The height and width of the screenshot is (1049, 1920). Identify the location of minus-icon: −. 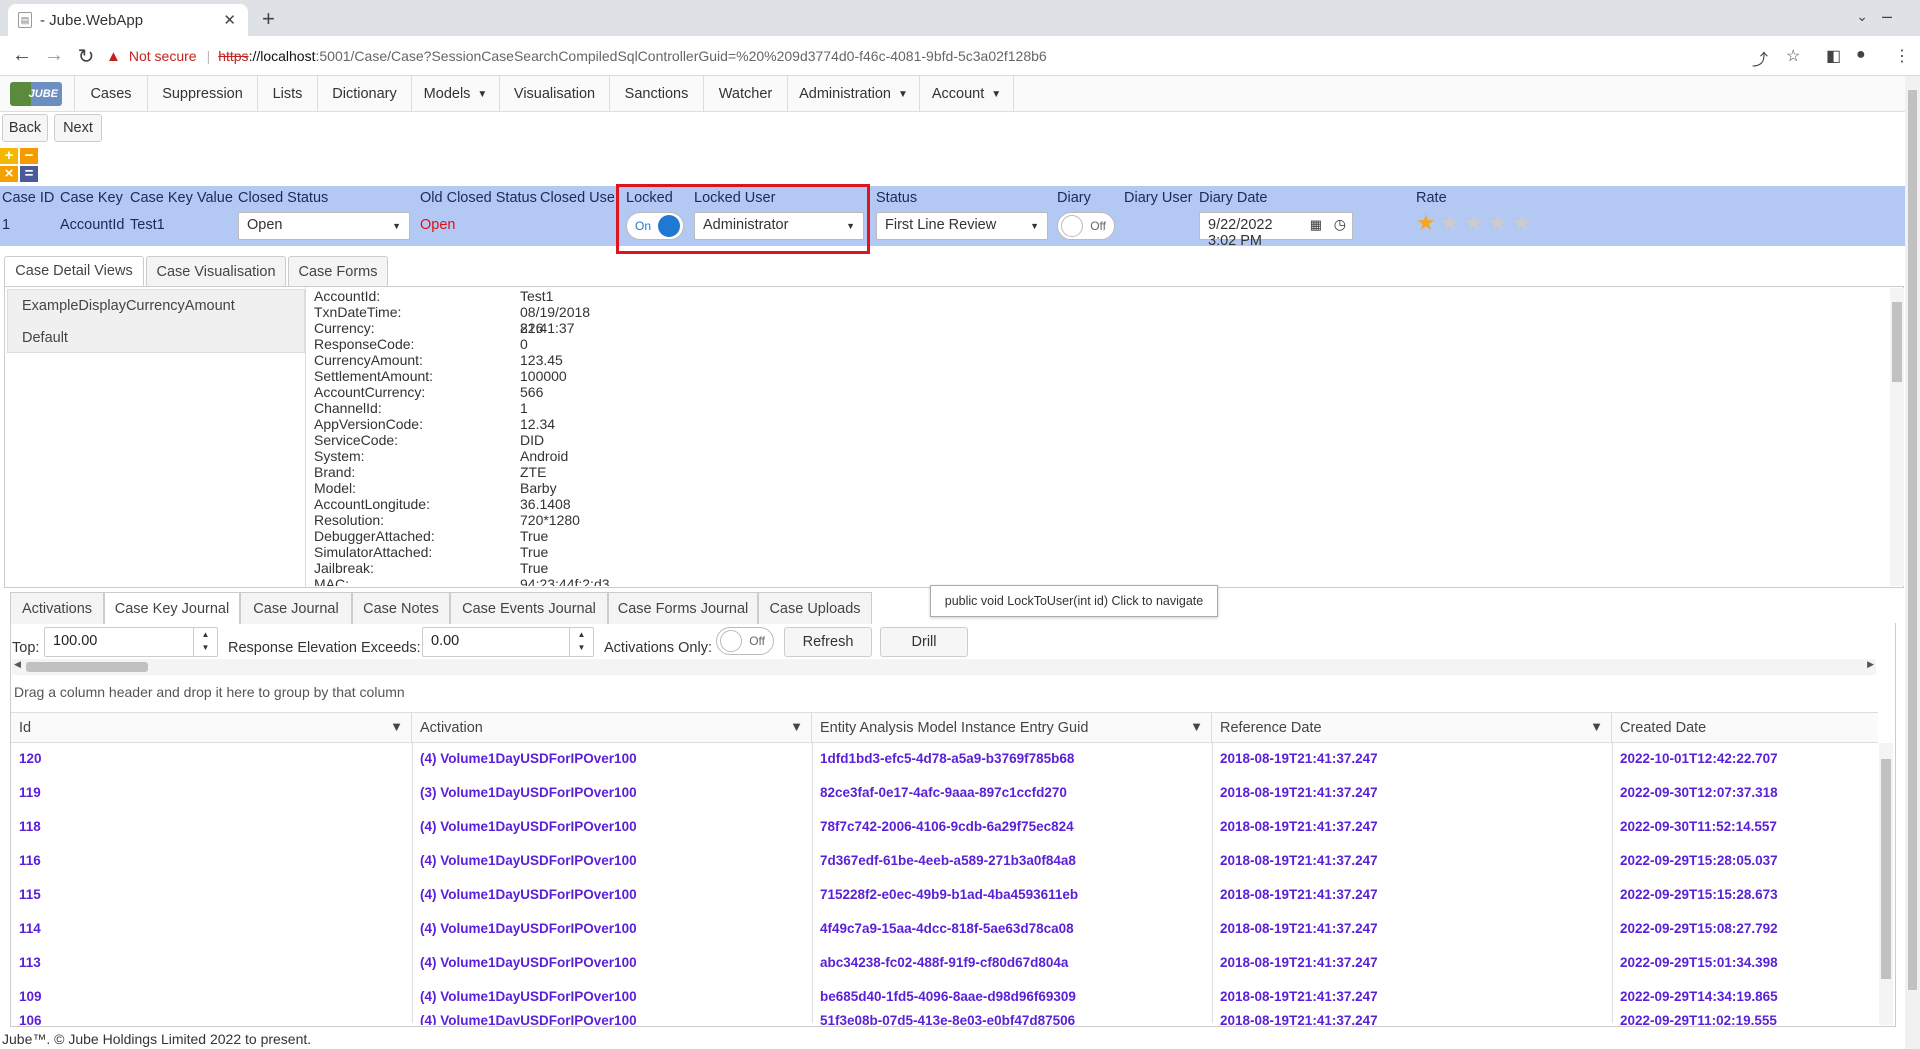
(29, 156).